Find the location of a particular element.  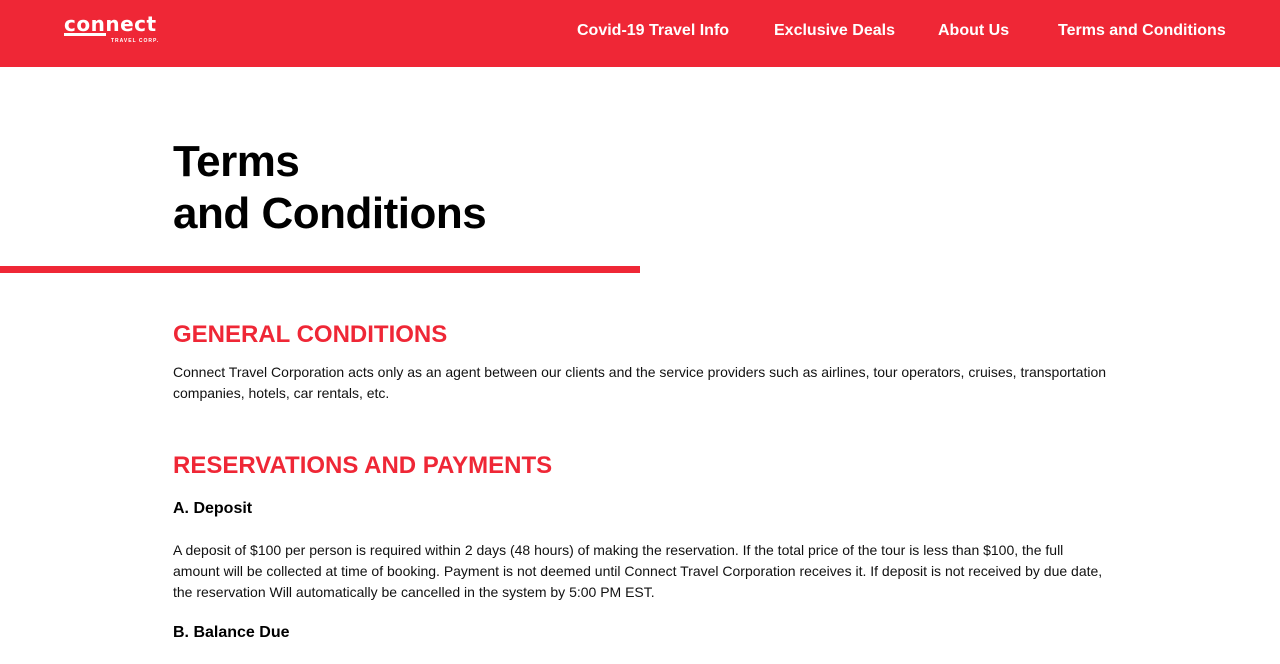

logo-tagline: TRAVEL CORP. is located at coordinates (135, 41).